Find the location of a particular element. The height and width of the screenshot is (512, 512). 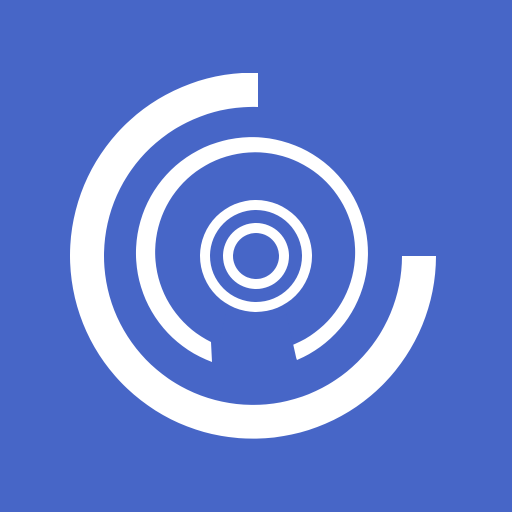

lens-center is located at coordinates (256, 256).